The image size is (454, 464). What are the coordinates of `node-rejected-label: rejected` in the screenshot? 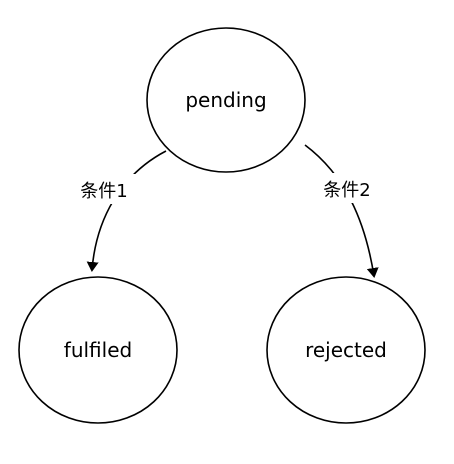 It's located at (346, 350).